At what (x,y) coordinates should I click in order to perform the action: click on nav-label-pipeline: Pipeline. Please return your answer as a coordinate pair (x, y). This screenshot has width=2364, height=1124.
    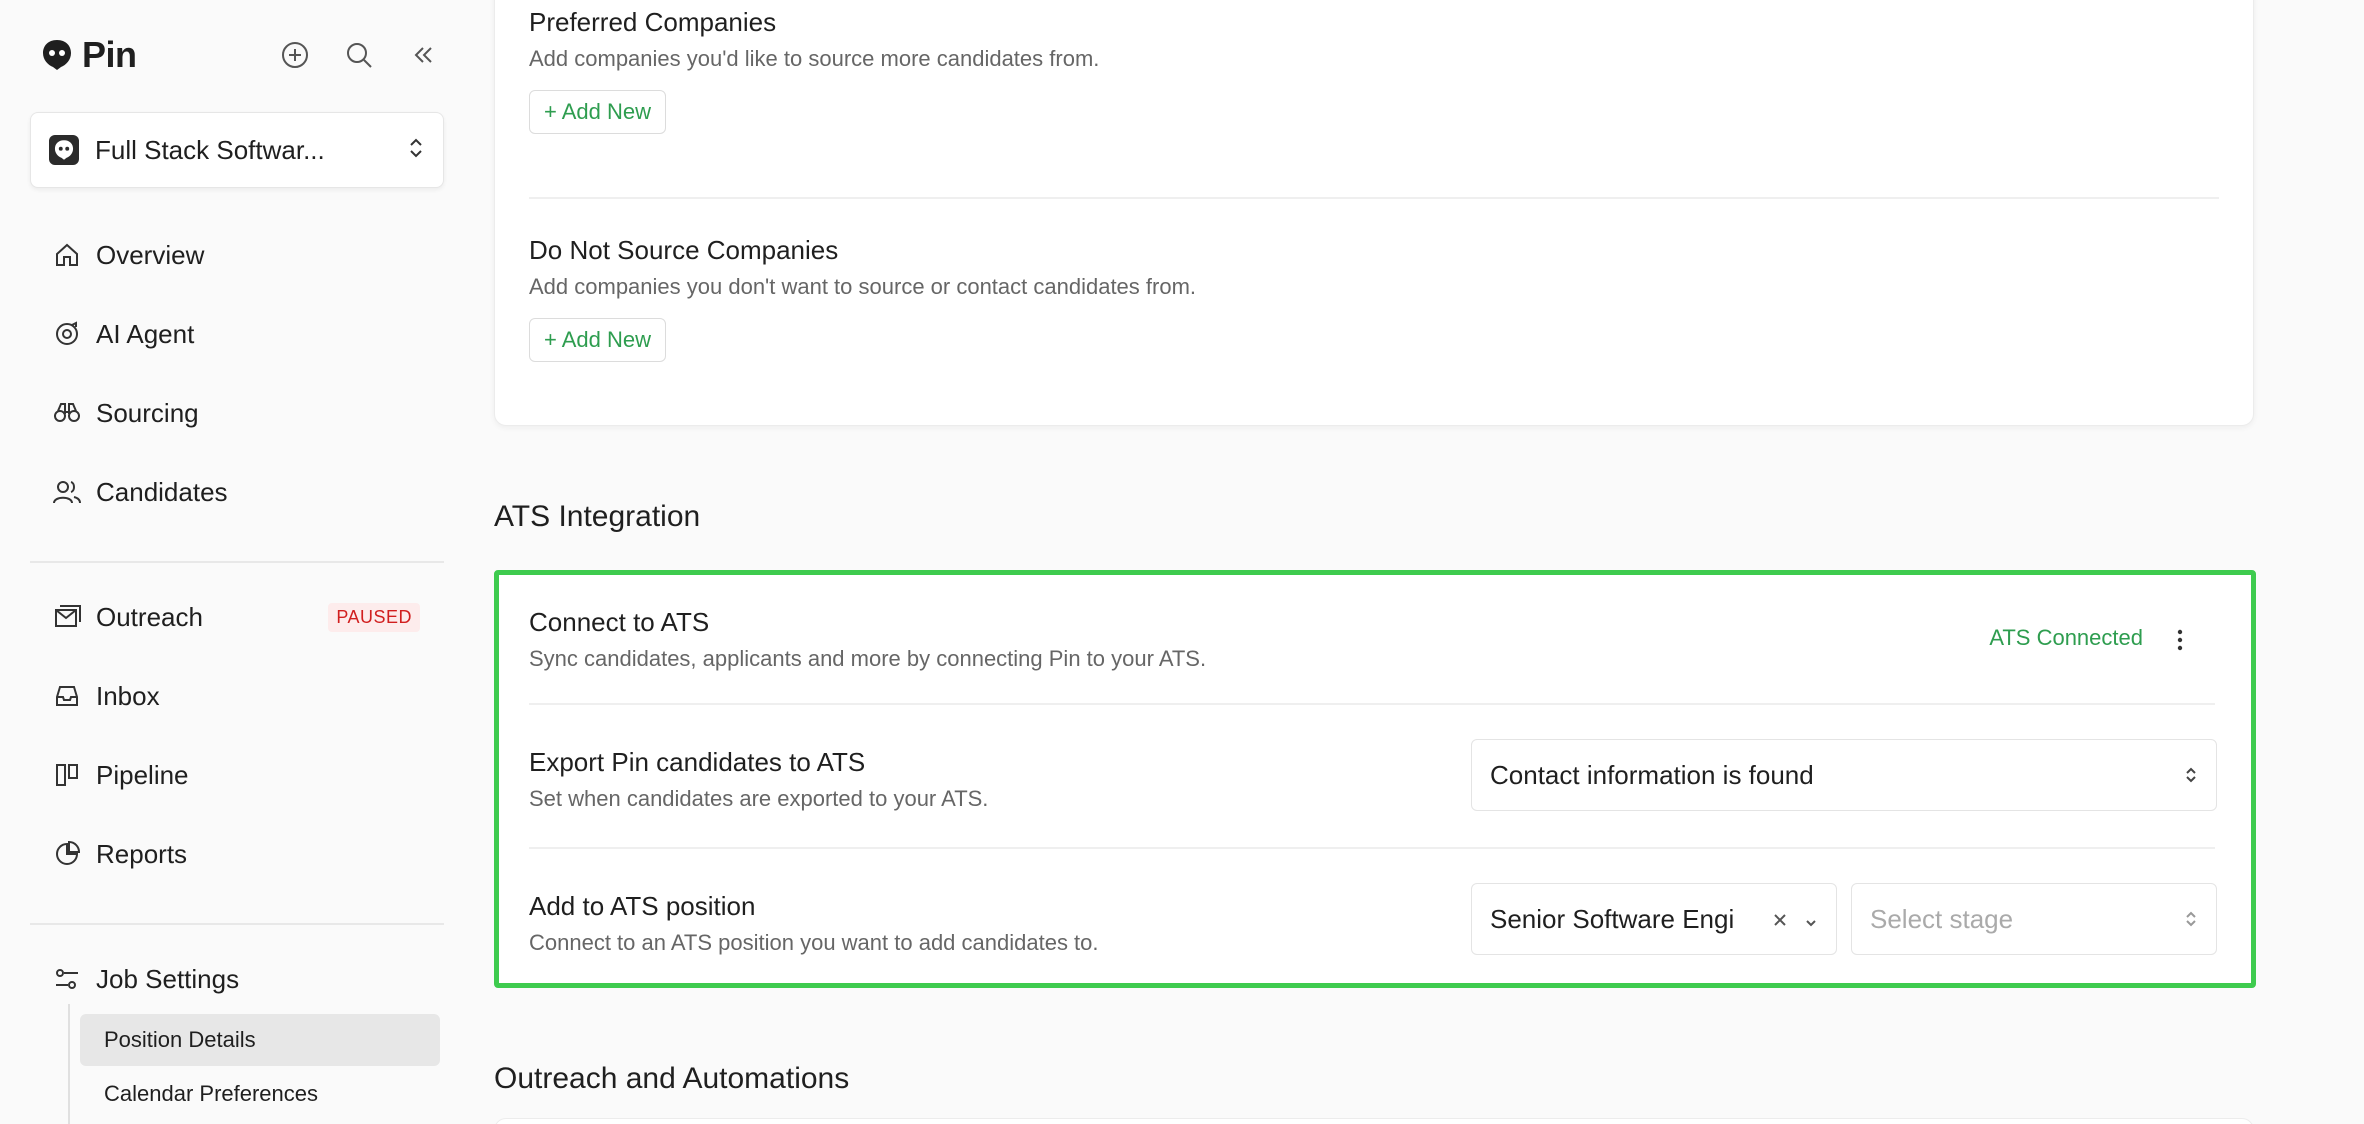
    Looking at the image, I should click on (142, 774).